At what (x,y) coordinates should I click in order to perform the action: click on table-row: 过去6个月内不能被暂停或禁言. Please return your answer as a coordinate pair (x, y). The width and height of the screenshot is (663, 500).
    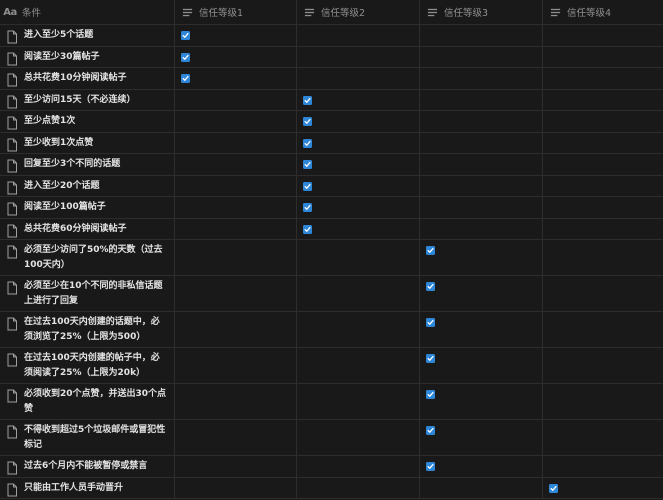
    Looking at the image, I should click on (331, 467).